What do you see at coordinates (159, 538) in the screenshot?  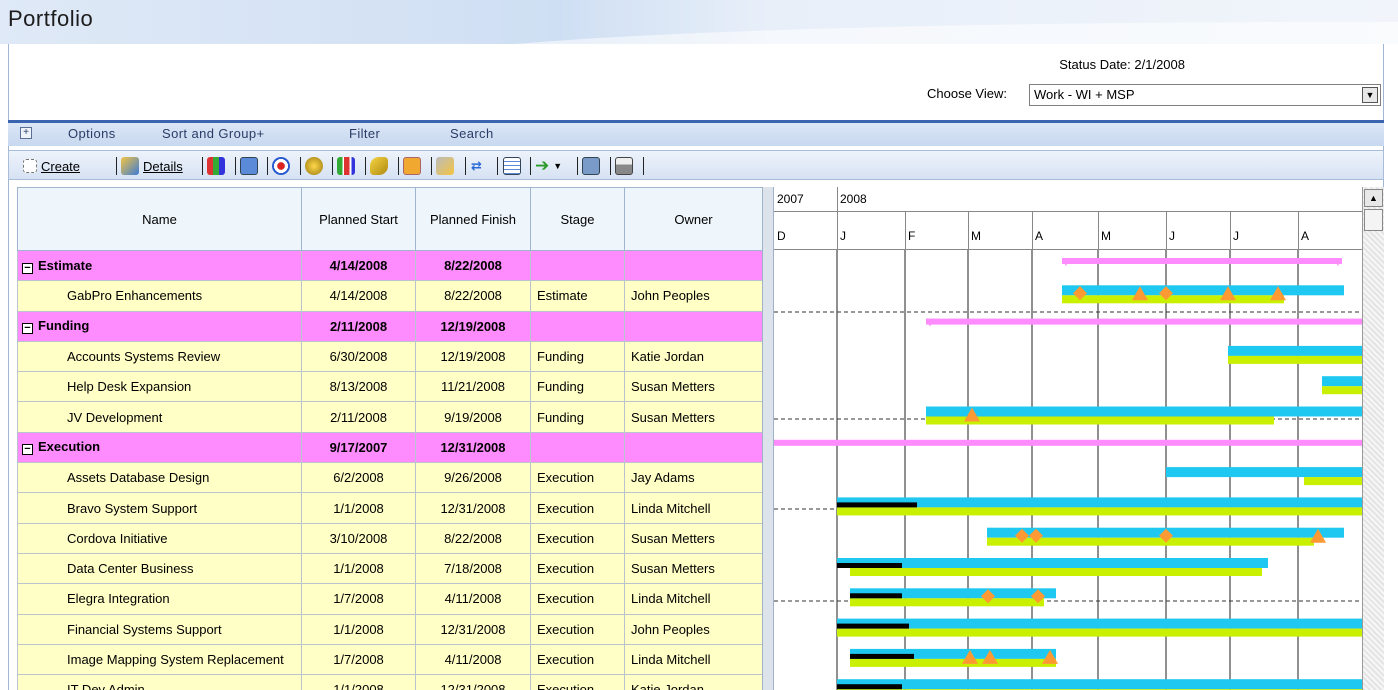 I see `cell-name: Cordova Initiative` at bounding box center [159, 538].